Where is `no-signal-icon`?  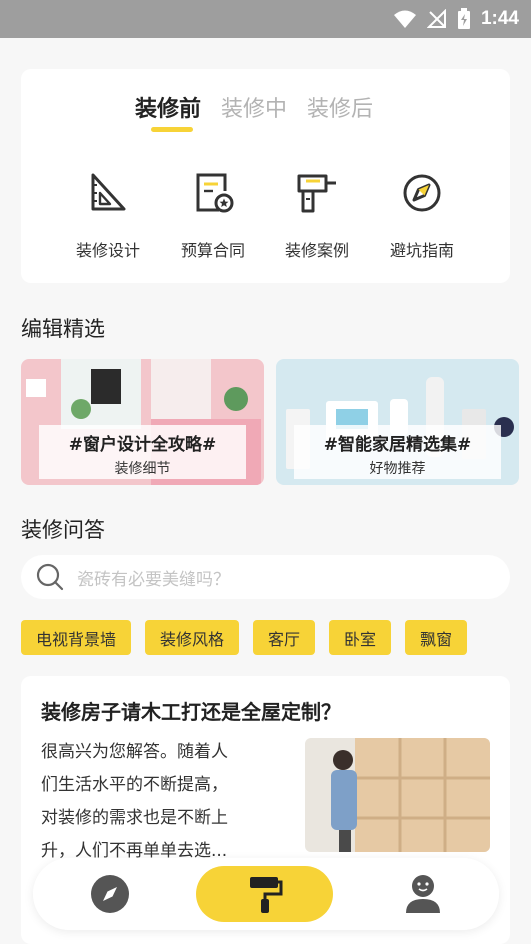 no-signal-icon is located at coordinates (436, 18).